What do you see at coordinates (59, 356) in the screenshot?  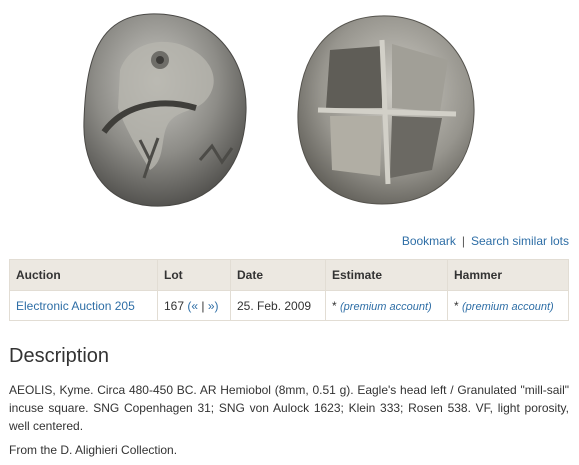 I see `description-heading: Description` at bounding box center [59, 356].